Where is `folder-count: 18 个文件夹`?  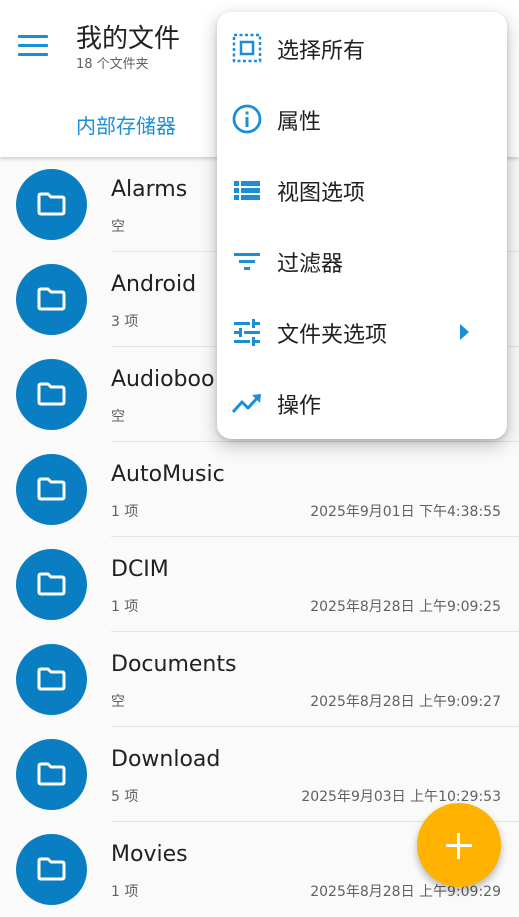
folder-count: 18 个文件夹 is located at coordinates (112, 64).